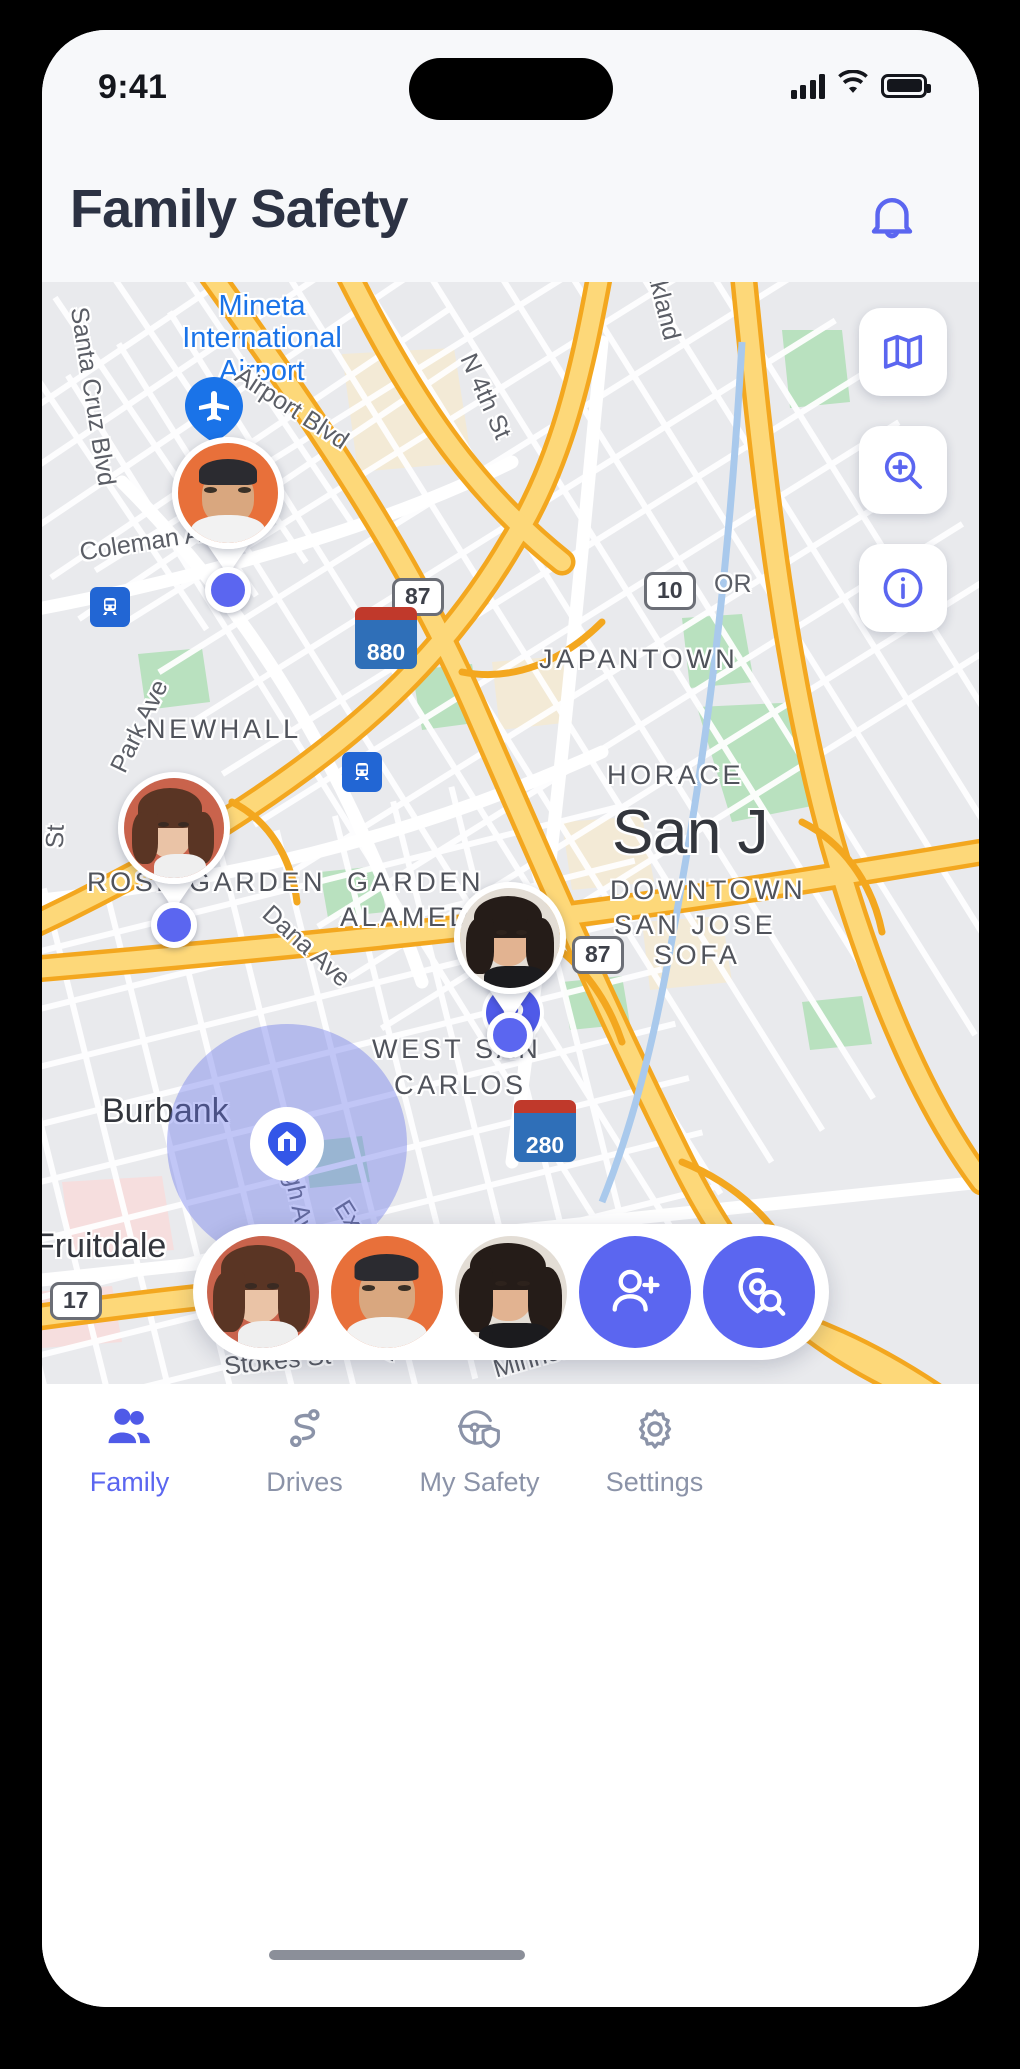 The image size is (1020, 2069). What do you see at coordinates (545, 1131) in the screenshot?
I see `highway-shield-280: 280` at bounding box center [545, 1131].